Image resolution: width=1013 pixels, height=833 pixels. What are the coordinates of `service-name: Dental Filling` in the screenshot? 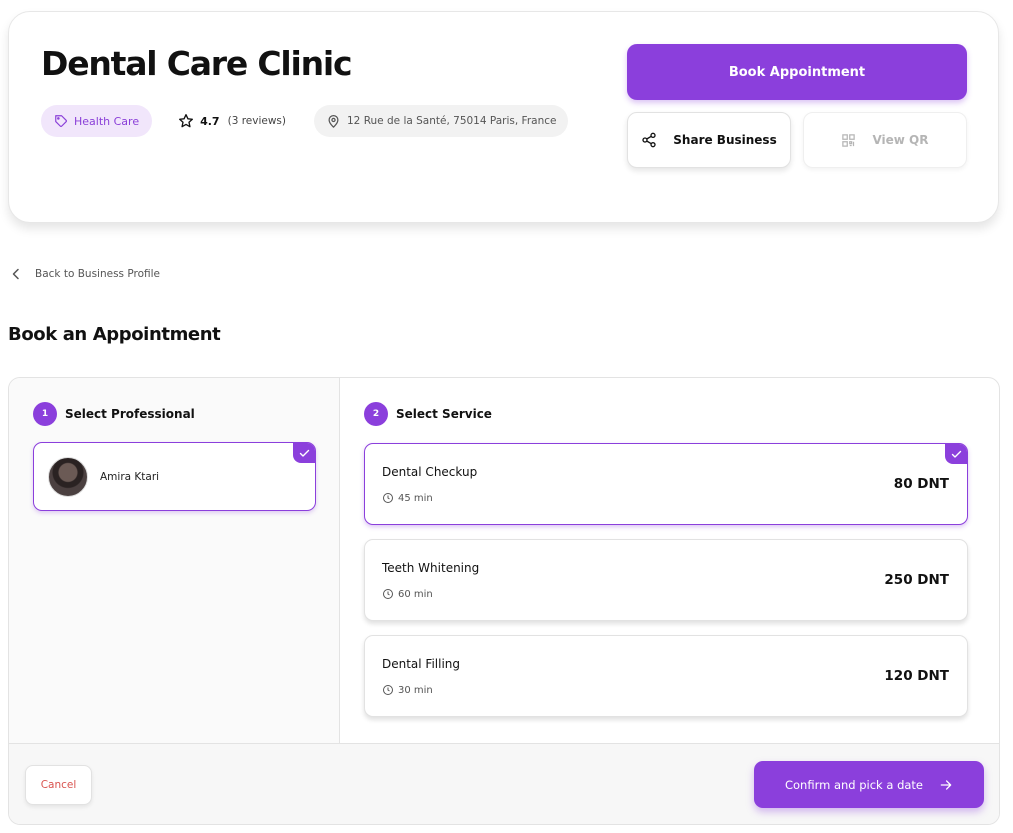 It's located at (421, 664).